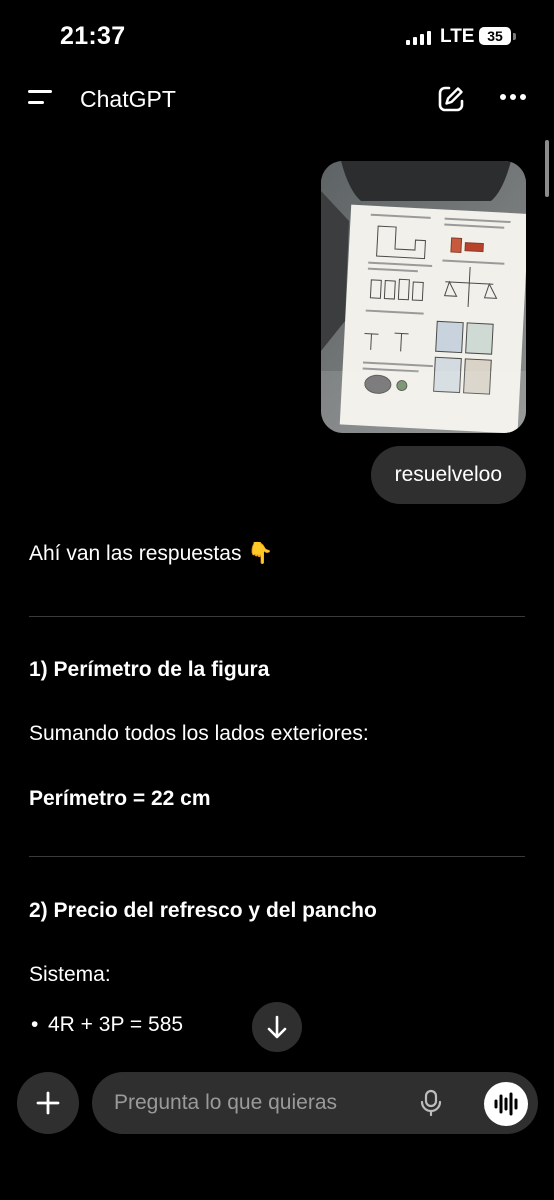 The image size is (554, 1200). I want to click on scroll-down-button, so click(277, 1027).